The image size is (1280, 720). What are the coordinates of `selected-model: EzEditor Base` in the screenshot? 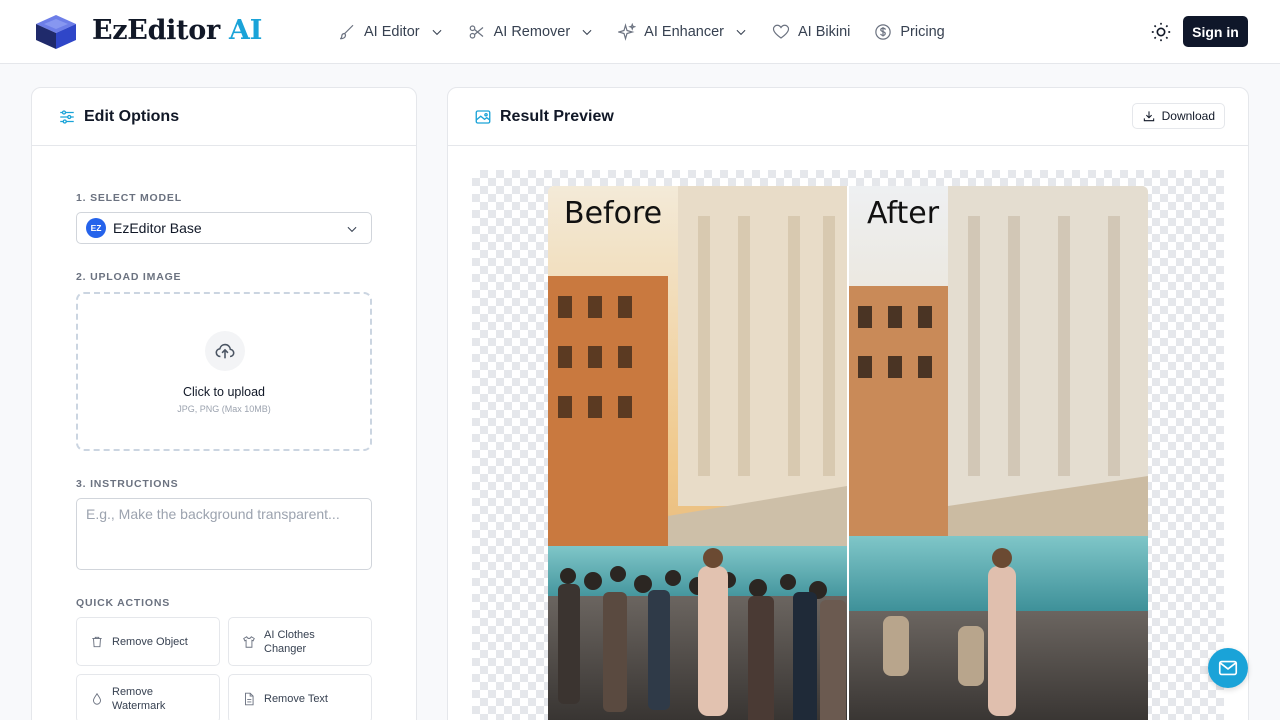 It's located at (157, 228).